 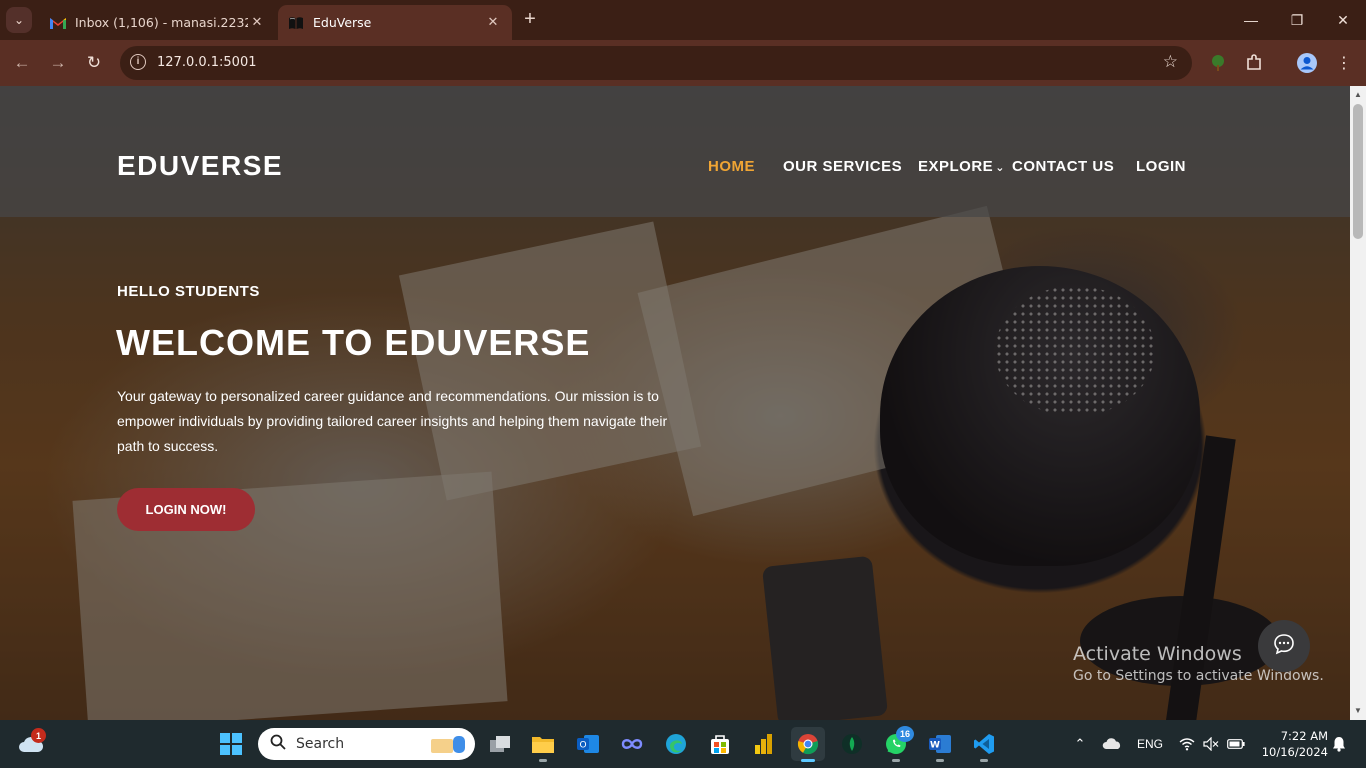 What do you see at coordinates (1358, 95) in the screenshot?
I see `scroll-up-icon: ▲` at bounding box center [1358, 95].